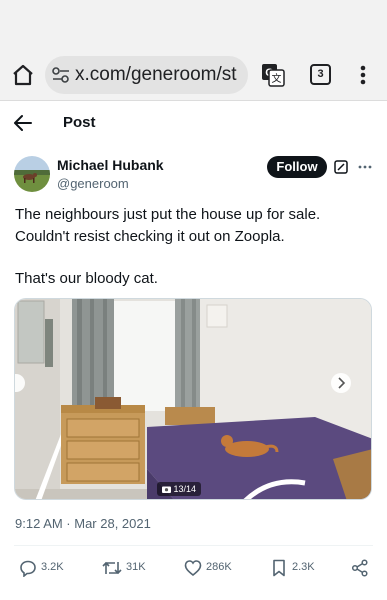 The width and height of the screenshot is (387, 600). Describe the element at coordinates (303, 567) in the screenshot. I see `bookmark-count: 2.3K` at that location.